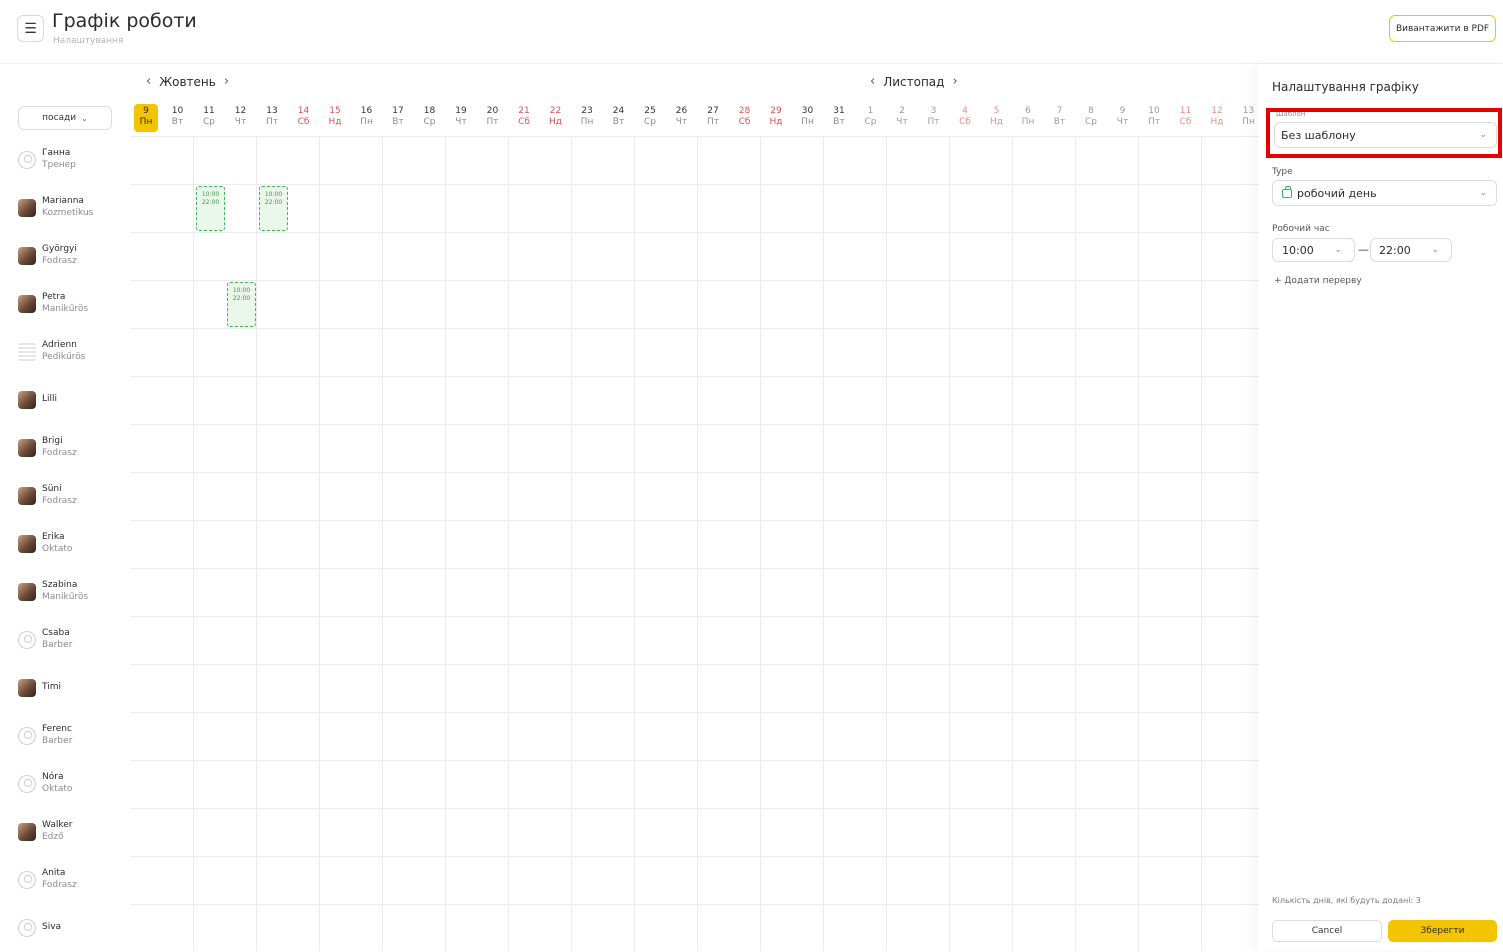  I want to click on day-header: 19 Чт, so click(461, 118).